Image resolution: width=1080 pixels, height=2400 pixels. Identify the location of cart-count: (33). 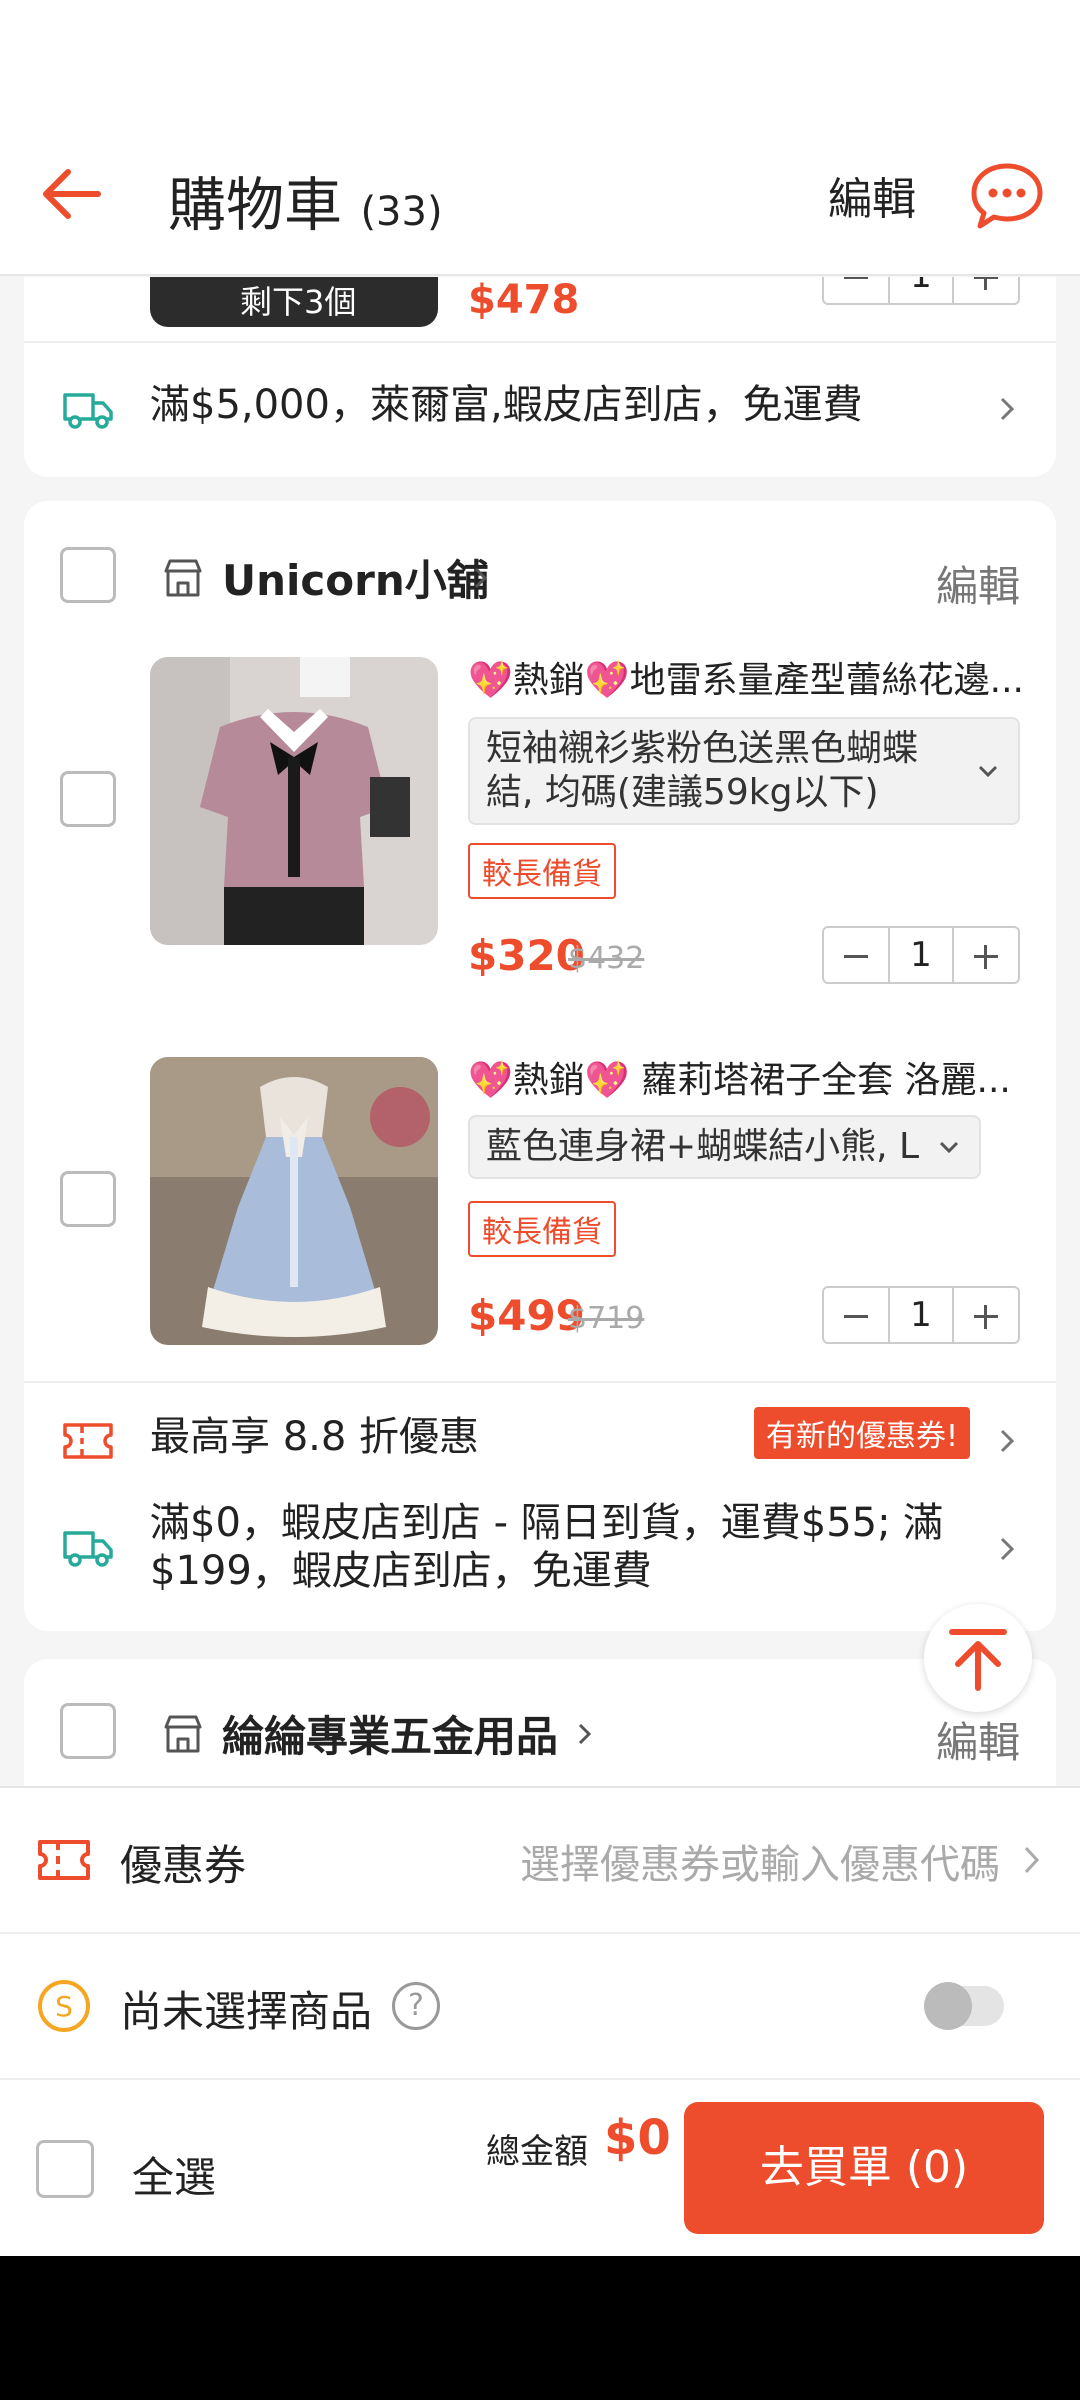
(401, 212).